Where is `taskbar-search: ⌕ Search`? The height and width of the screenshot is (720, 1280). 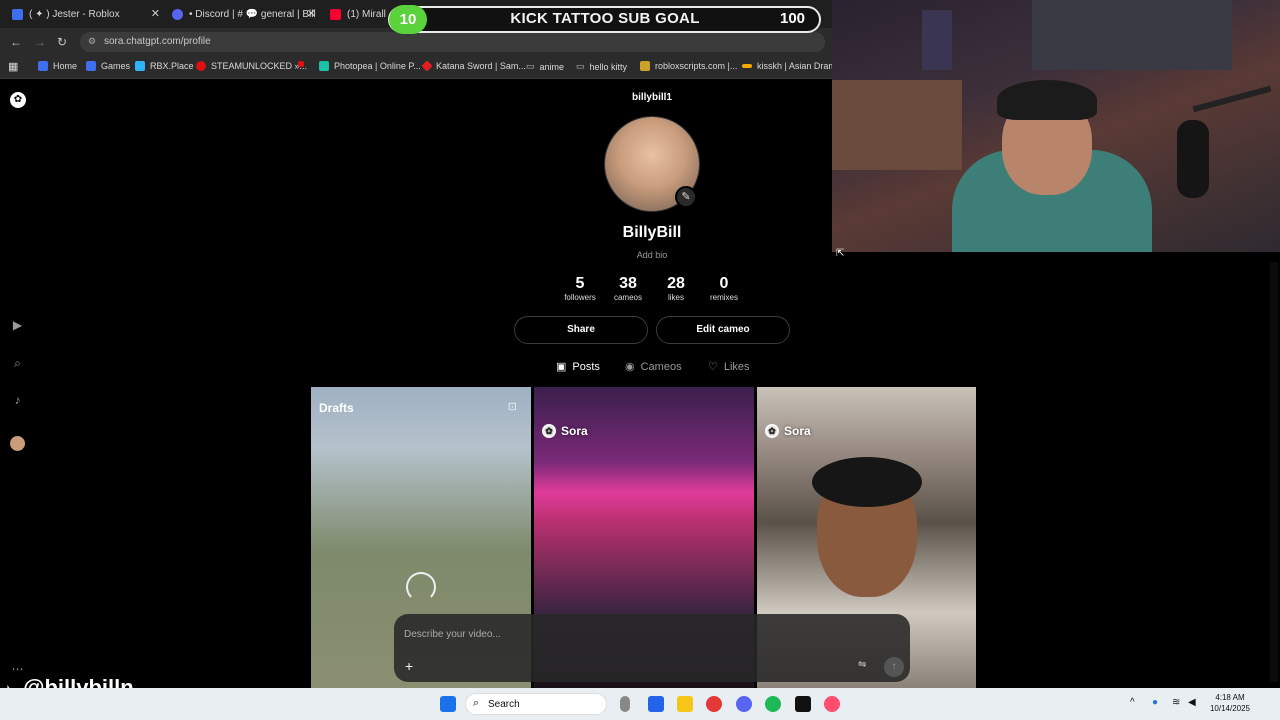 taskbar-search: ⌕ Search is located at coordinates (536, 704).